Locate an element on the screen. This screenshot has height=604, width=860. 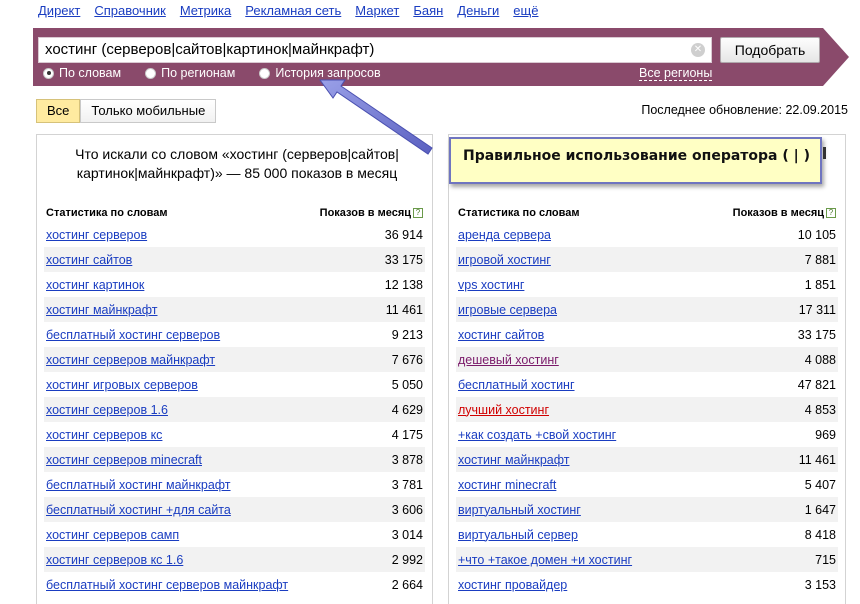
table-row: +что +такое домен +и хостинг 715 is located at coordinates (647, 559).